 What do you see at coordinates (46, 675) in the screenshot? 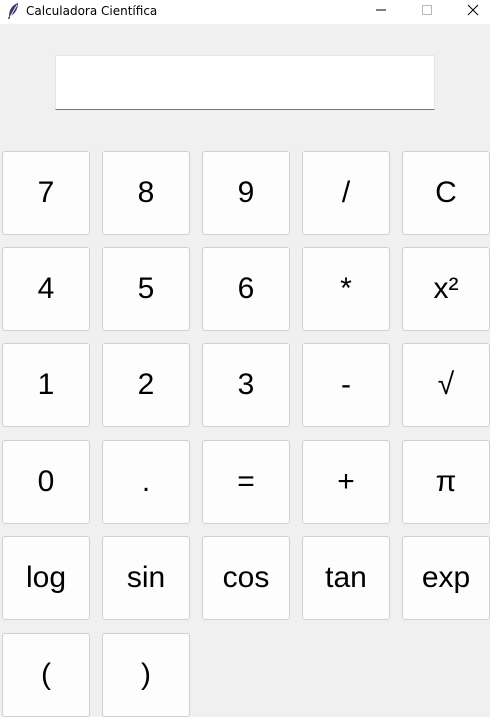
I see `open-paren-button: (` at bounding box center [46, 675].